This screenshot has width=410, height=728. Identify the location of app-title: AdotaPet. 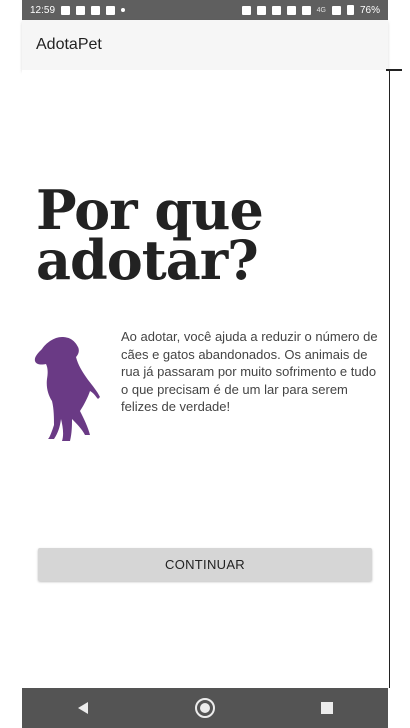
(69, 44).